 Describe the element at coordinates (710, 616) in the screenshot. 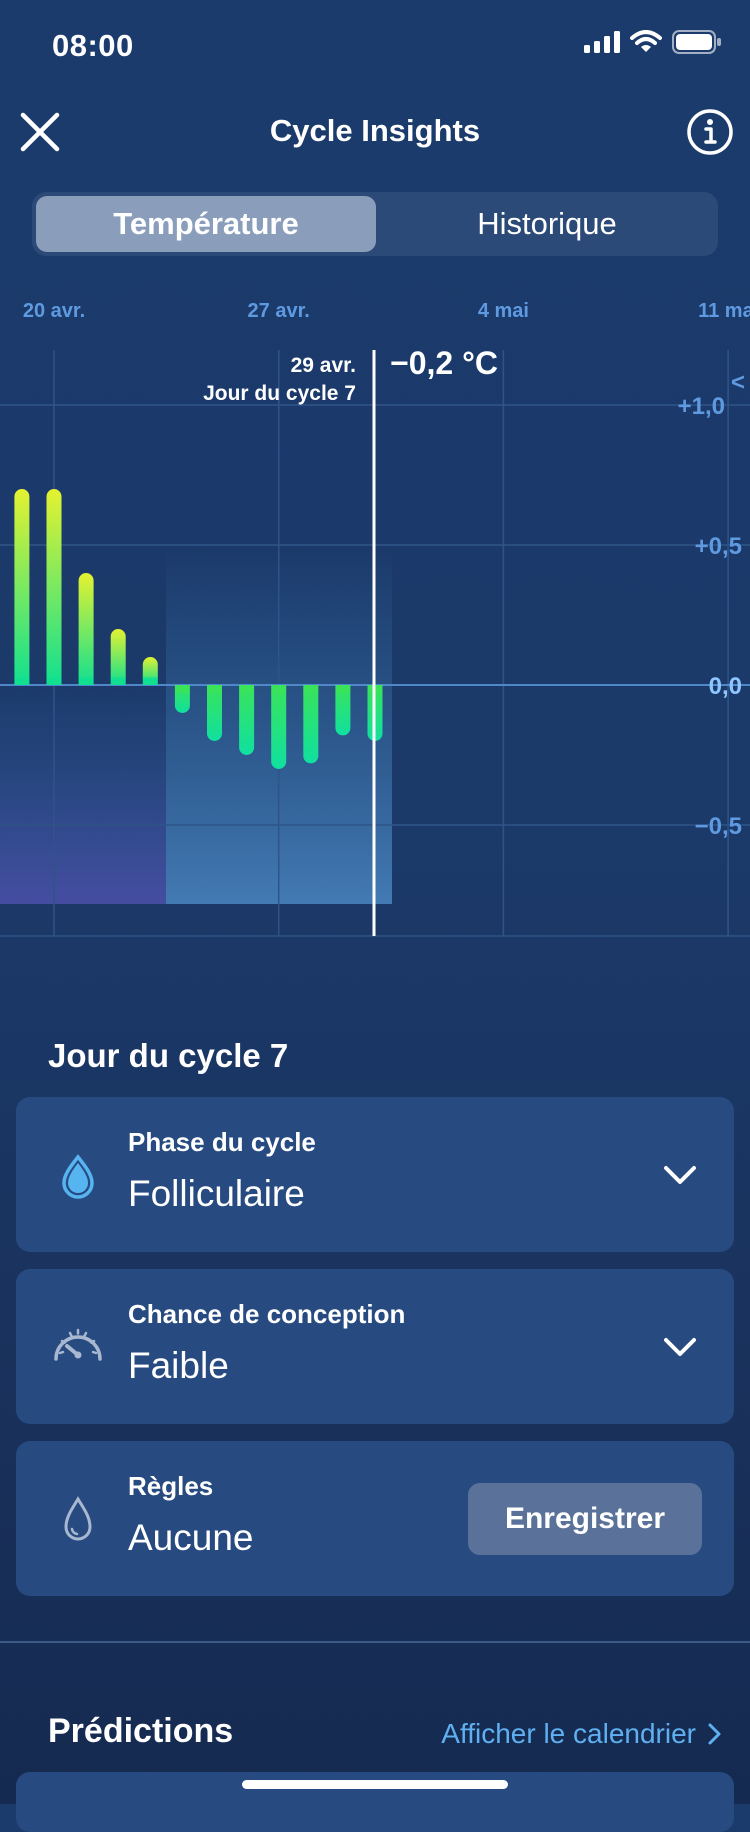

I see `y-axis-ticks: +1,0 +0,5 0,0 −0,5` at that location.